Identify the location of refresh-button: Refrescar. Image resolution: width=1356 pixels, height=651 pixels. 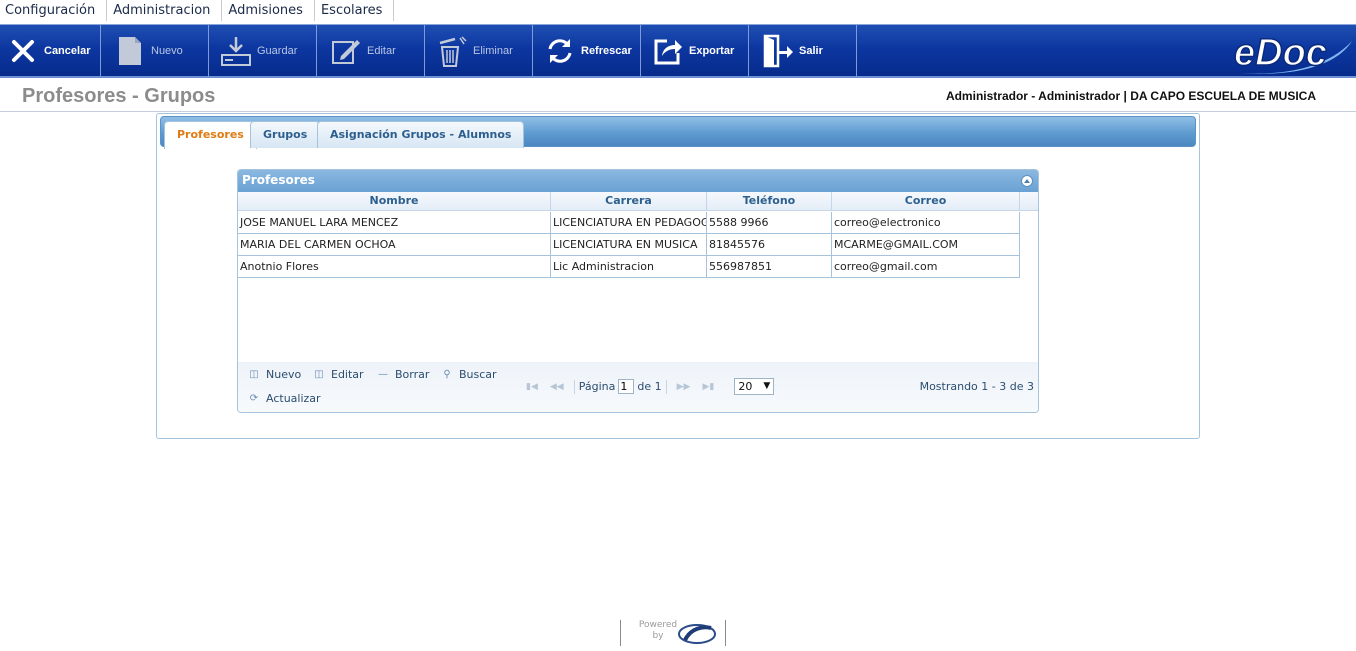
(587, 51).